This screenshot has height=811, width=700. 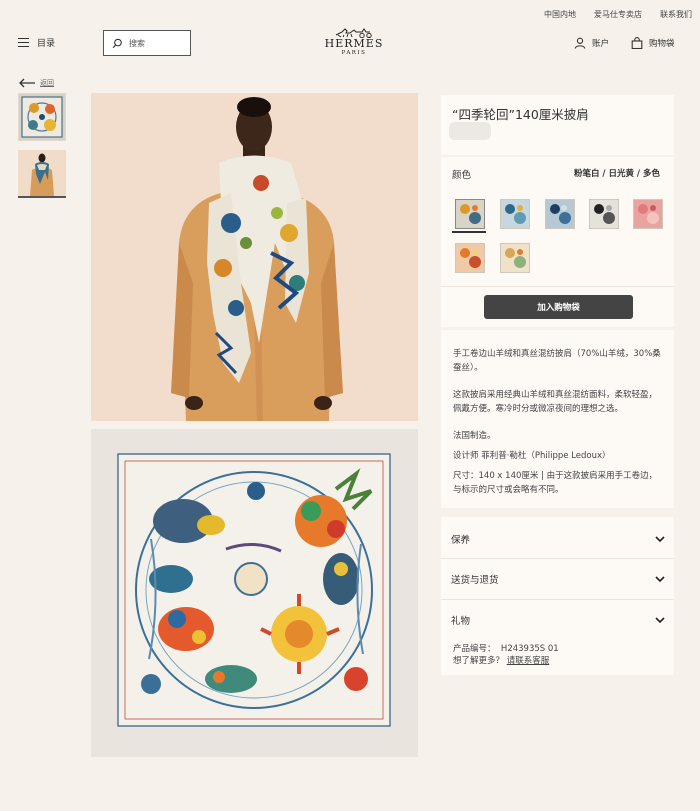 What do you see at coordinates (147, 43) in the screenshot?
I see `search-input: 搜索` at bounding box center [147, 43].